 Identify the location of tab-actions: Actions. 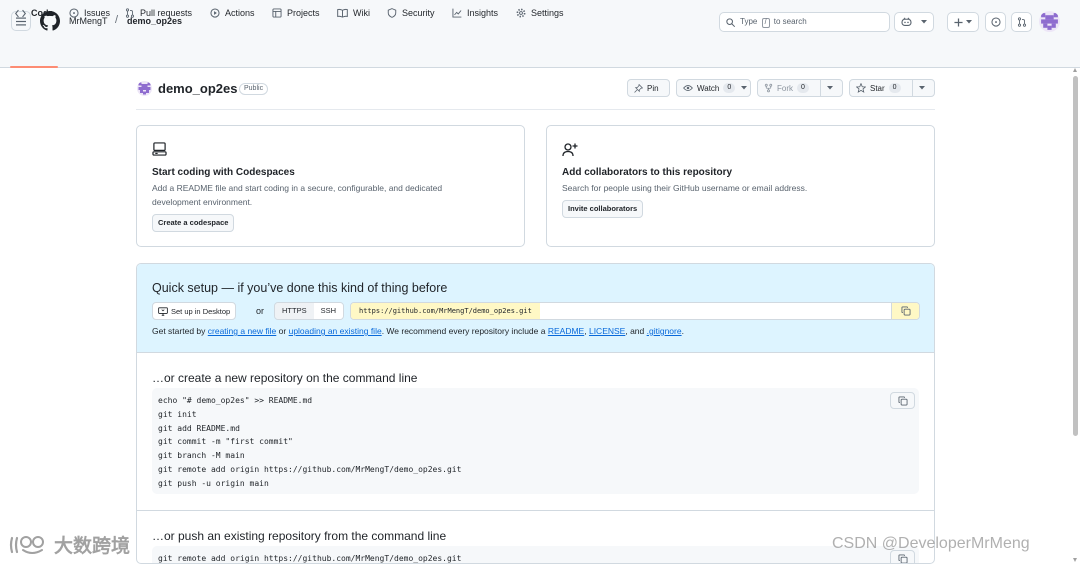
(232, 13).